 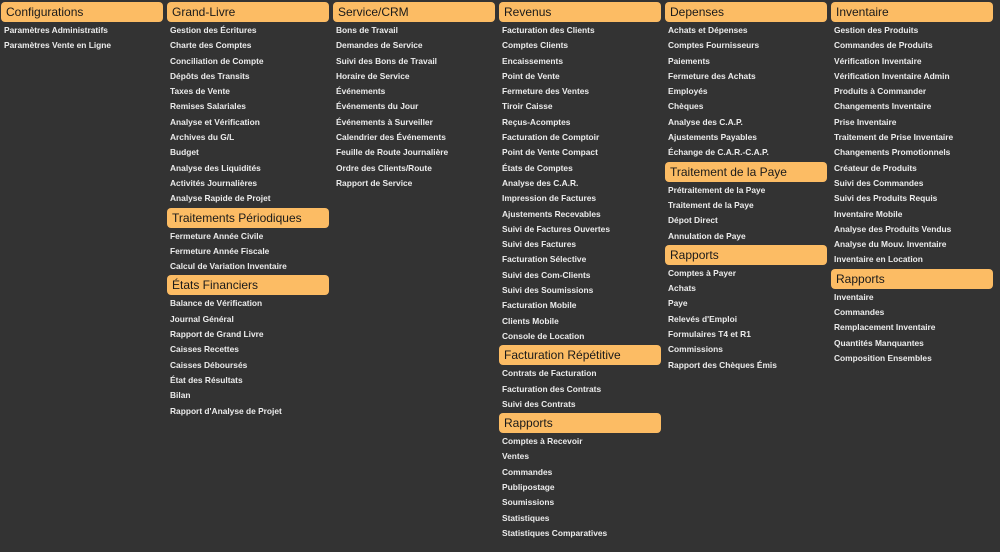 I want to click on menu-link: Suivi des Commandes, so click(x=912, y=183).